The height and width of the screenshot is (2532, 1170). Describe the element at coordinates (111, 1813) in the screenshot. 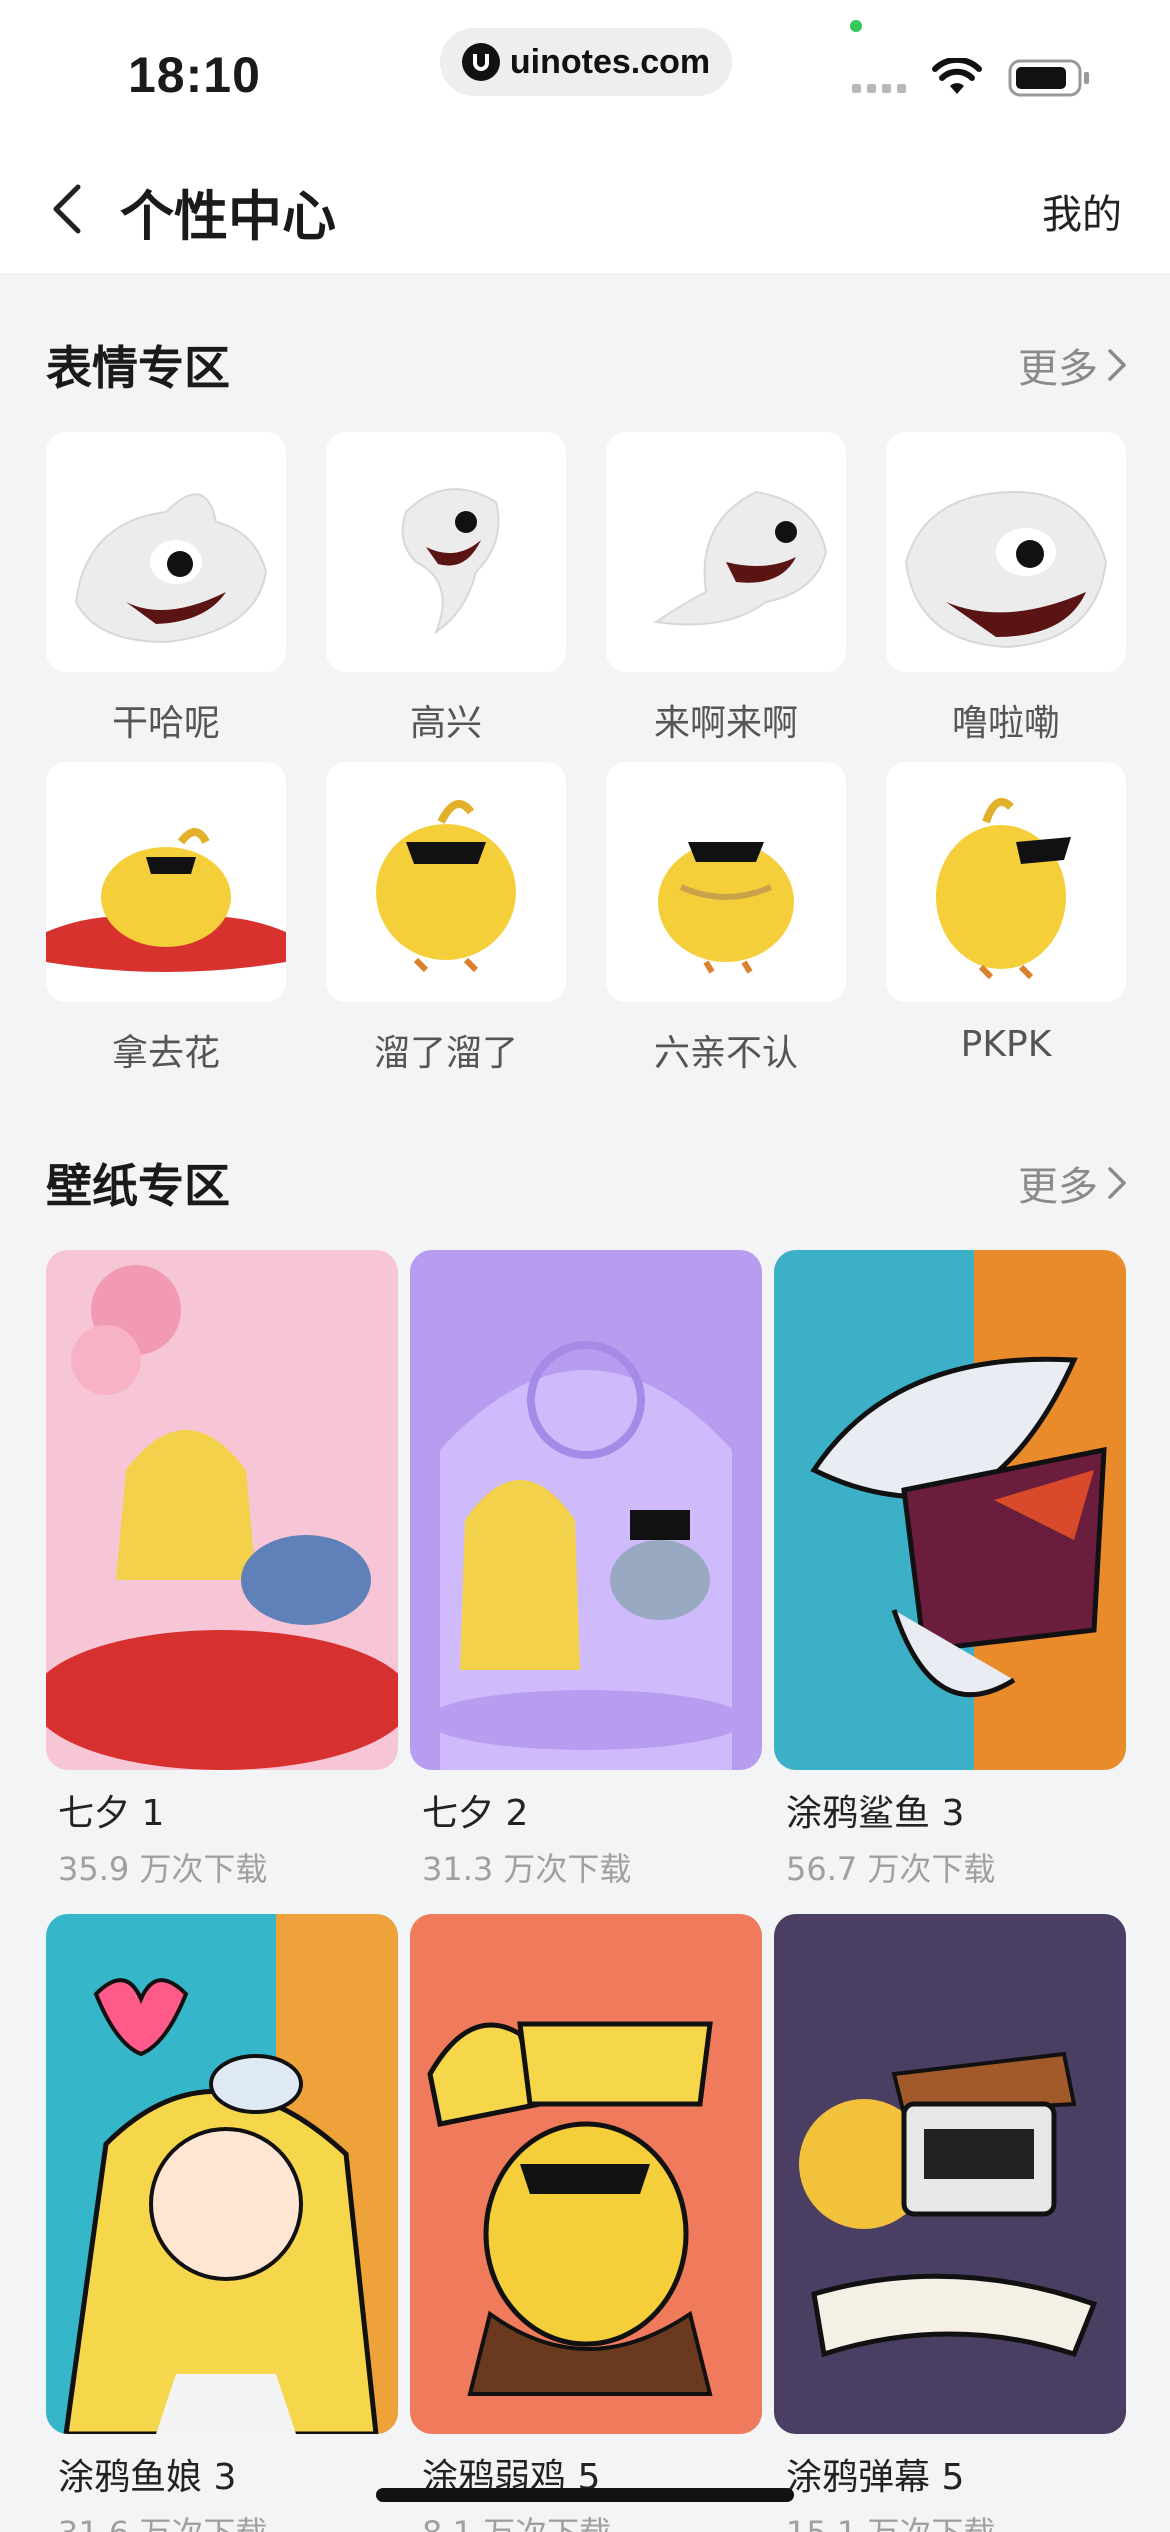

I see `wallpaper-name: 七夕 1` at that location.